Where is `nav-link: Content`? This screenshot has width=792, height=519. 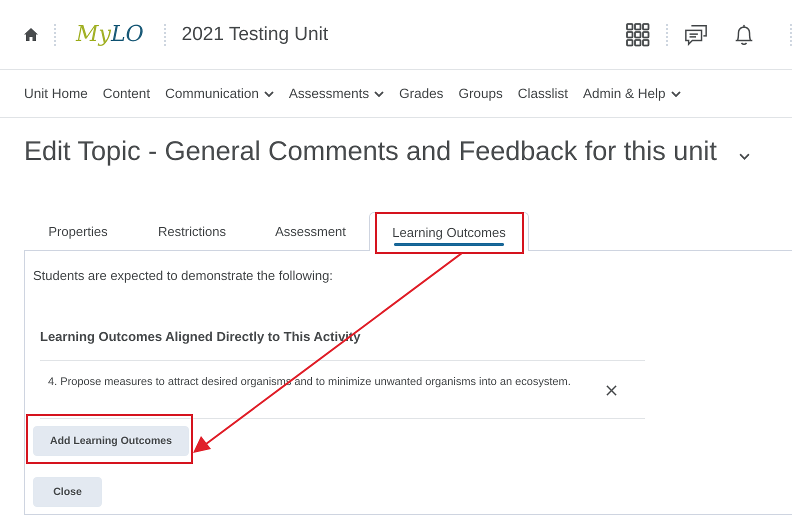 nav-link: Content is located at coordinates (126, 93).